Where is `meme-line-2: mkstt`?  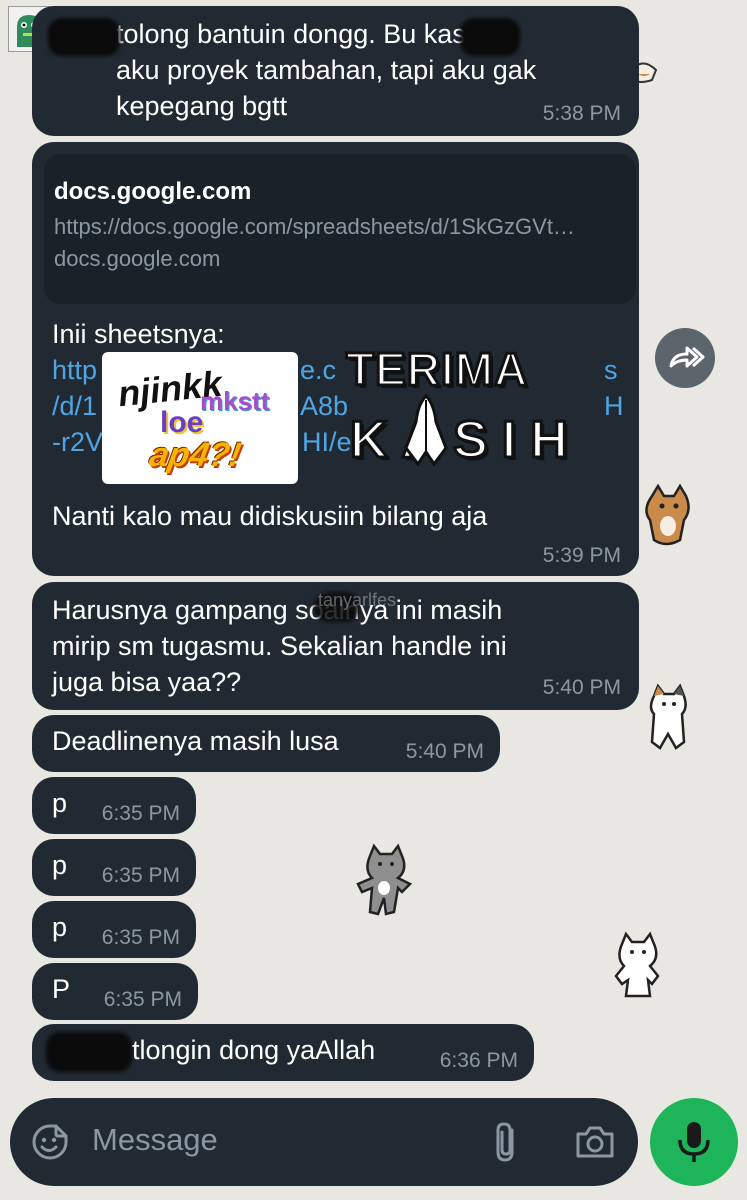
meme-line-2: mkstt is located at coordinates (235, 401).